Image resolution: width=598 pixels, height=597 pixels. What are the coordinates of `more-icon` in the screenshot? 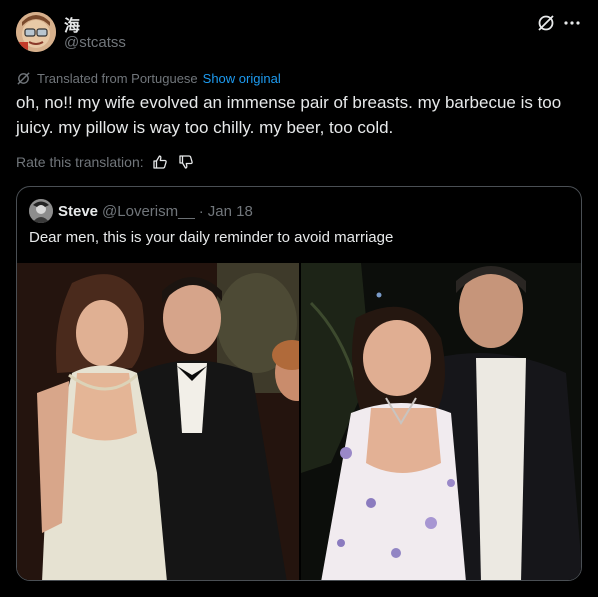 It's located at (572, 23).